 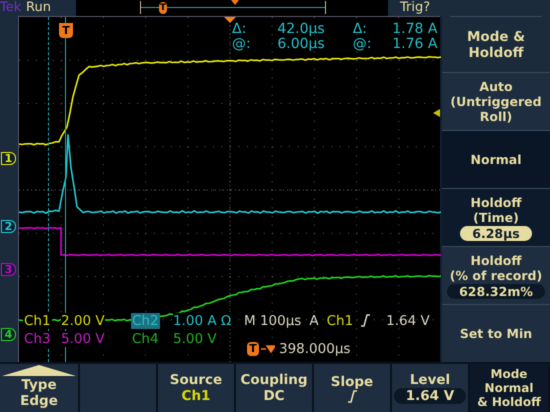 I want to click on timebase-scale: M 100µs, so click(x=273, y=321).